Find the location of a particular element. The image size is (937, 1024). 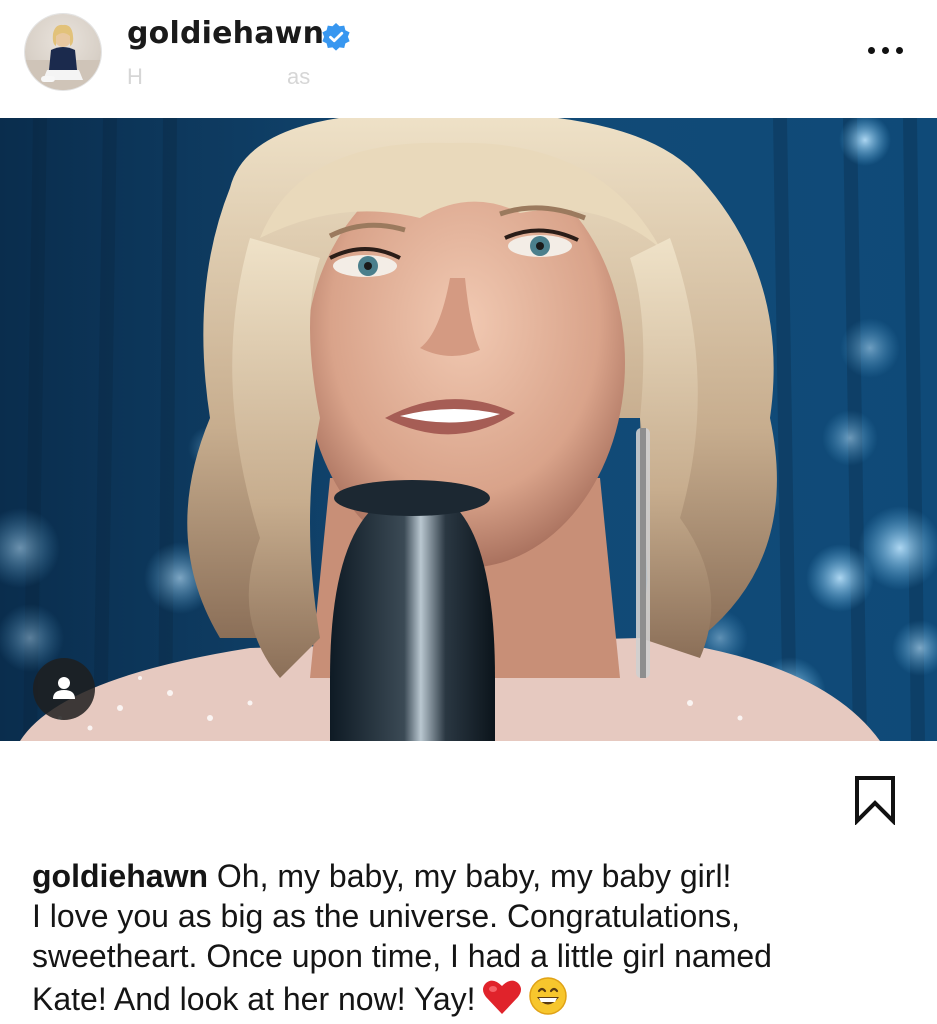

caption-text: Kate! And look at her now! Yay! is located at coordinates (254, 999).